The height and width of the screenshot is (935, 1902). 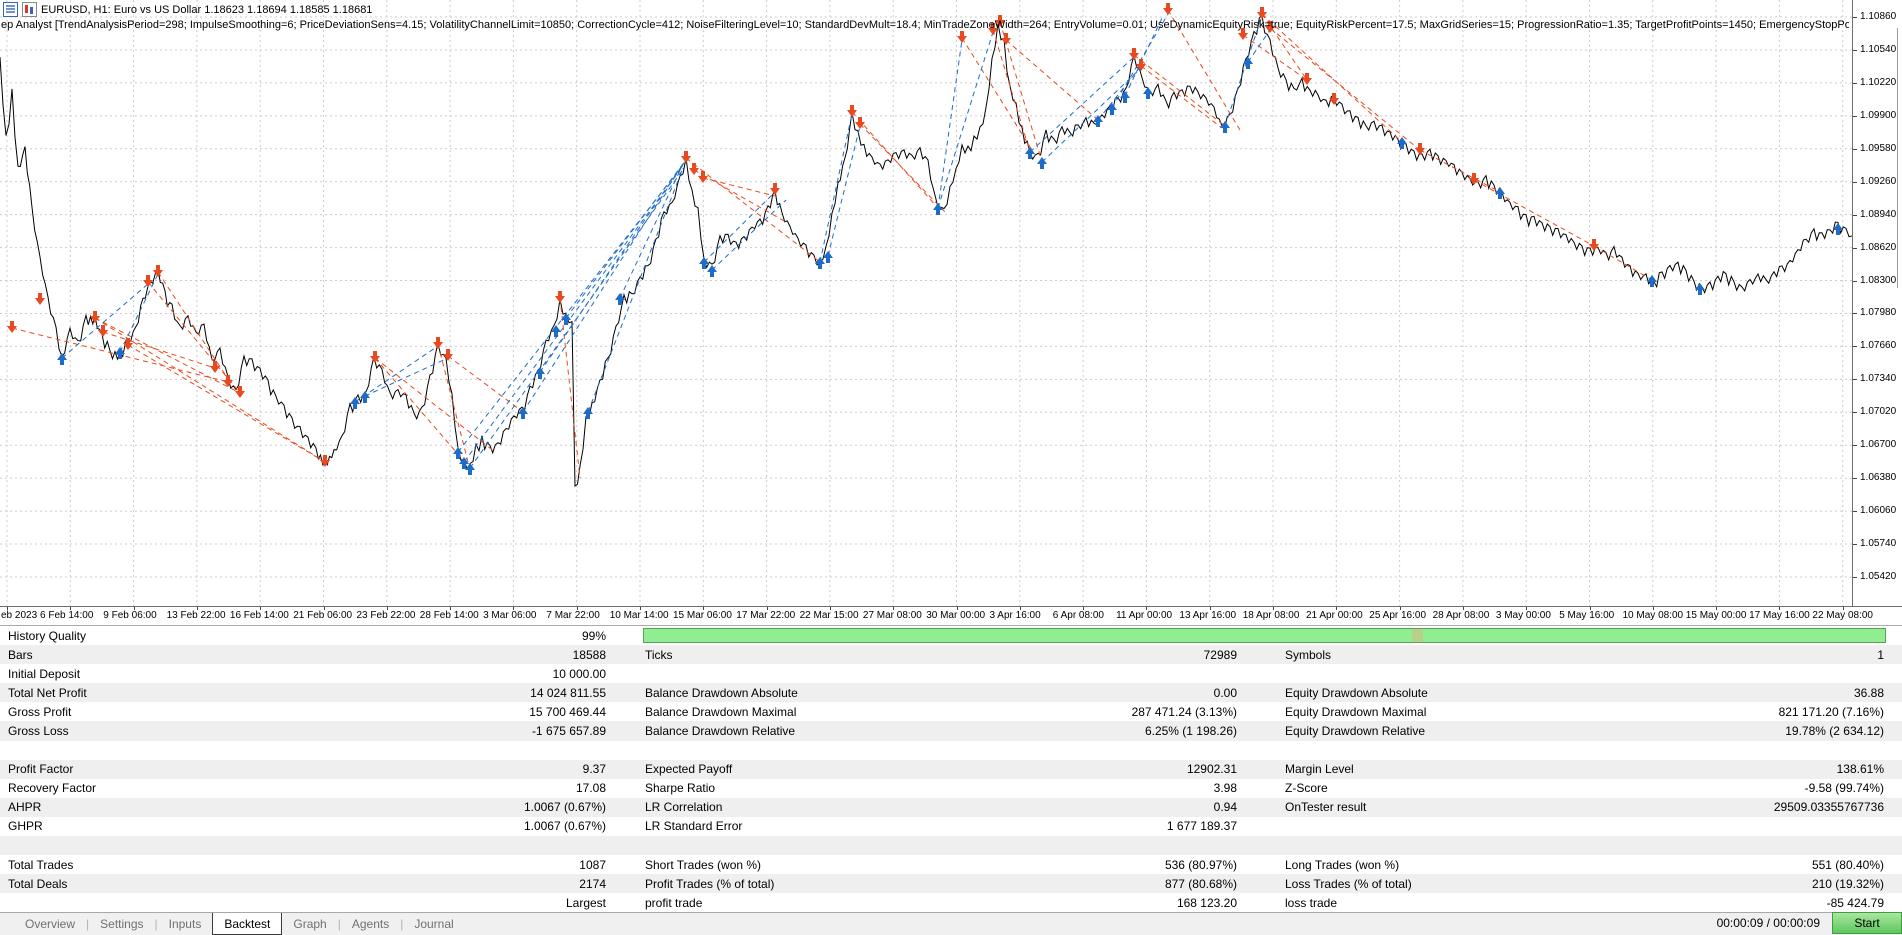 I want to click on price-scale-label: 1.06060, so click(x=1878, y=511).